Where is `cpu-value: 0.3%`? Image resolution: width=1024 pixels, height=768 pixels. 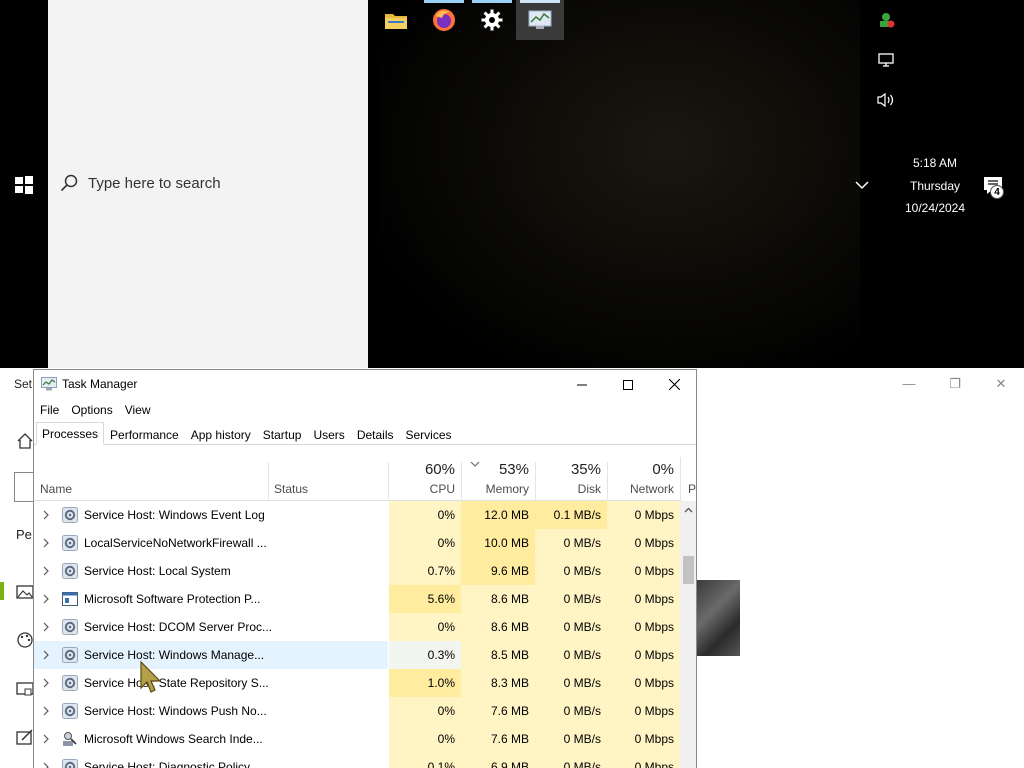
cpu-value: 0.3% is located at coordinates (425, 655).